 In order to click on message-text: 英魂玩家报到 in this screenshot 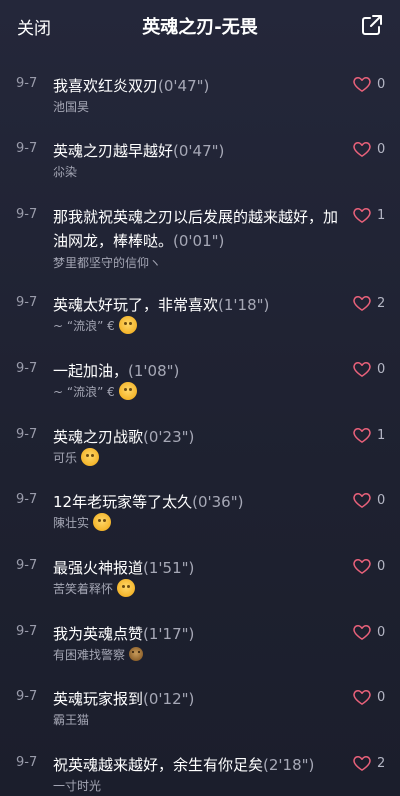, I will do `click(98, 699)`.